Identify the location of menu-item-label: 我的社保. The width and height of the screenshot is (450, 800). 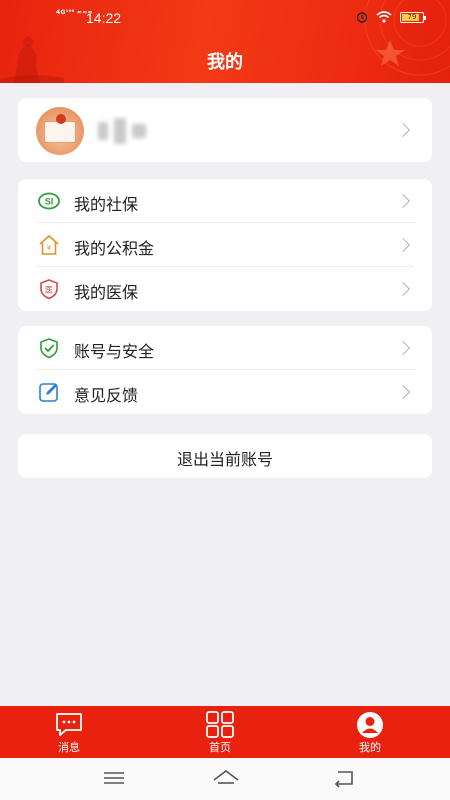
(106, 204).